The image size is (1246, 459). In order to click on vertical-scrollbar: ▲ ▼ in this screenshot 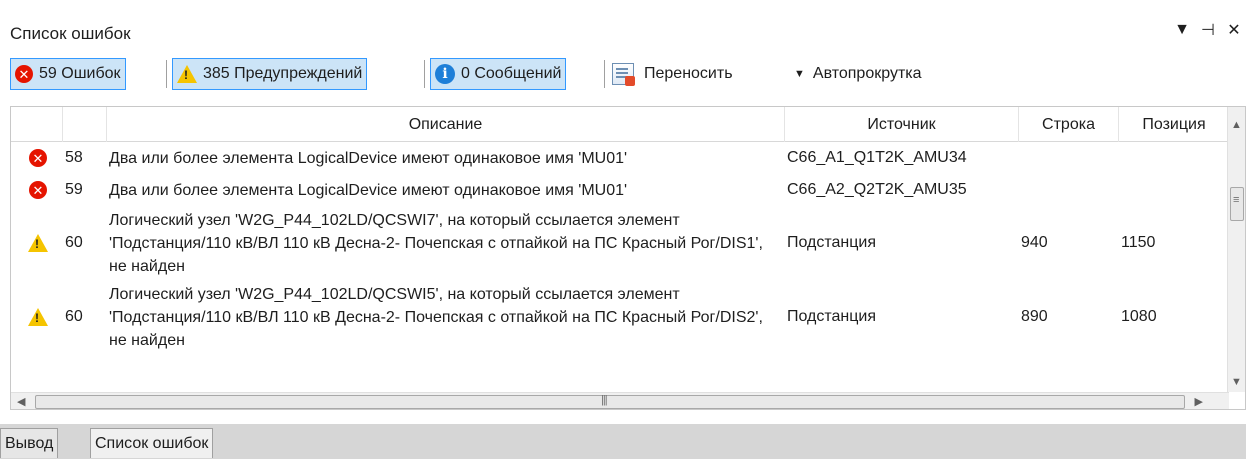, I will do `click(1236, 249)`.